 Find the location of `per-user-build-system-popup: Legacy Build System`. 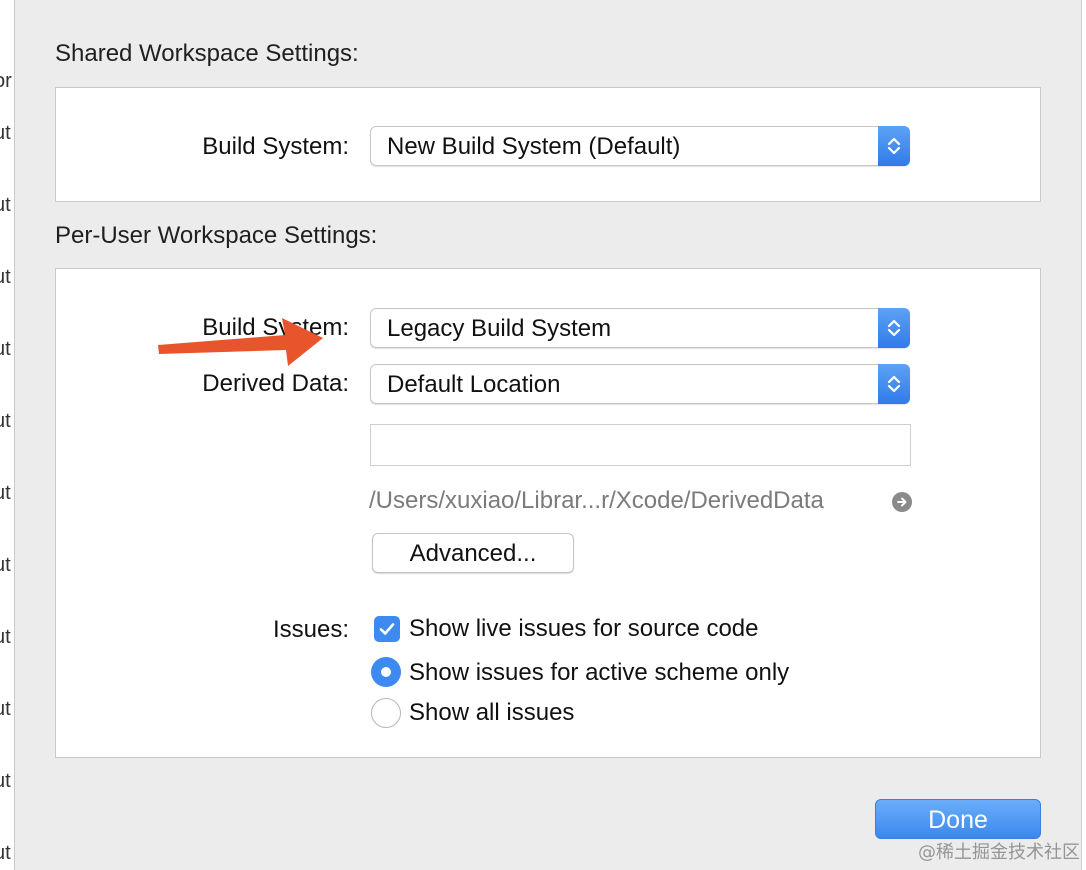

per-user-build-system-popup: Legacy Build System is located at coordinates (640, 328).